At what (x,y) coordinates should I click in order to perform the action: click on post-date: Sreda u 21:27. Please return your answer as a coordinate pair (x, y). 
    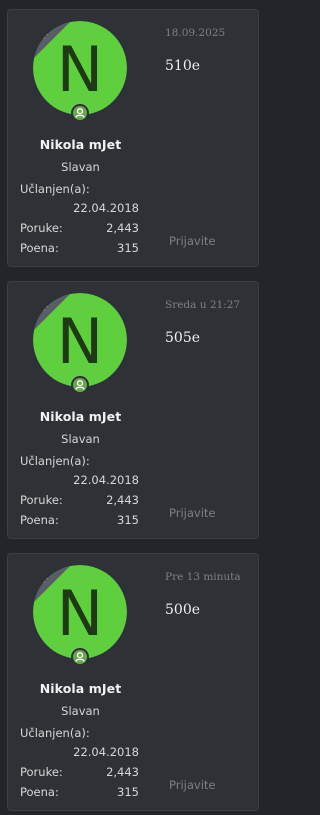
    Looking at the image, I should click on (202, 305).